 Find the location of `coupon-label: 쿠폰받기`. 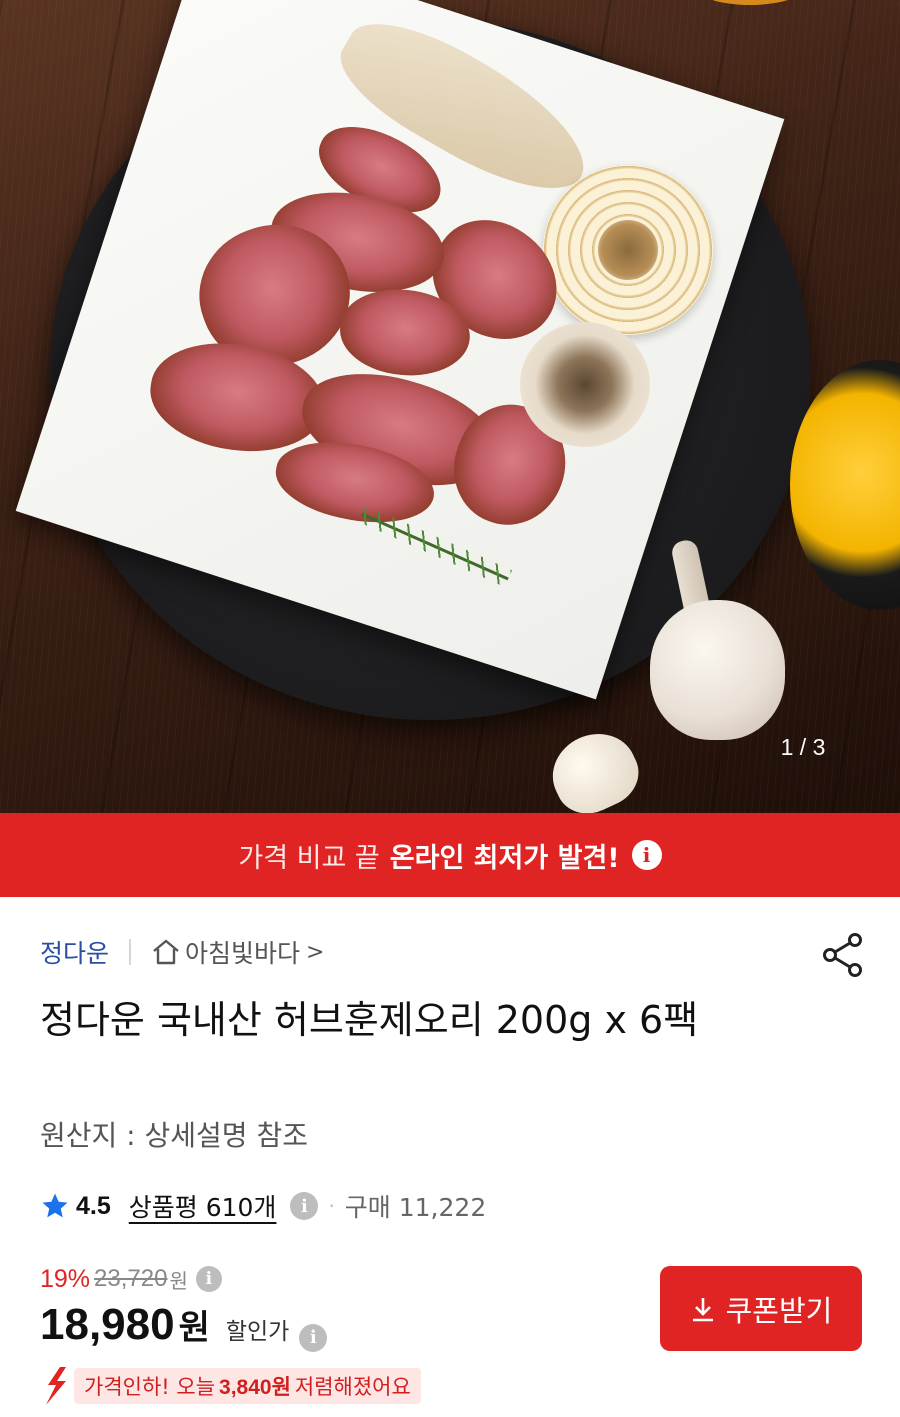

coupon-label: 쿠폰받기 is located at coordinates (779, 1310).